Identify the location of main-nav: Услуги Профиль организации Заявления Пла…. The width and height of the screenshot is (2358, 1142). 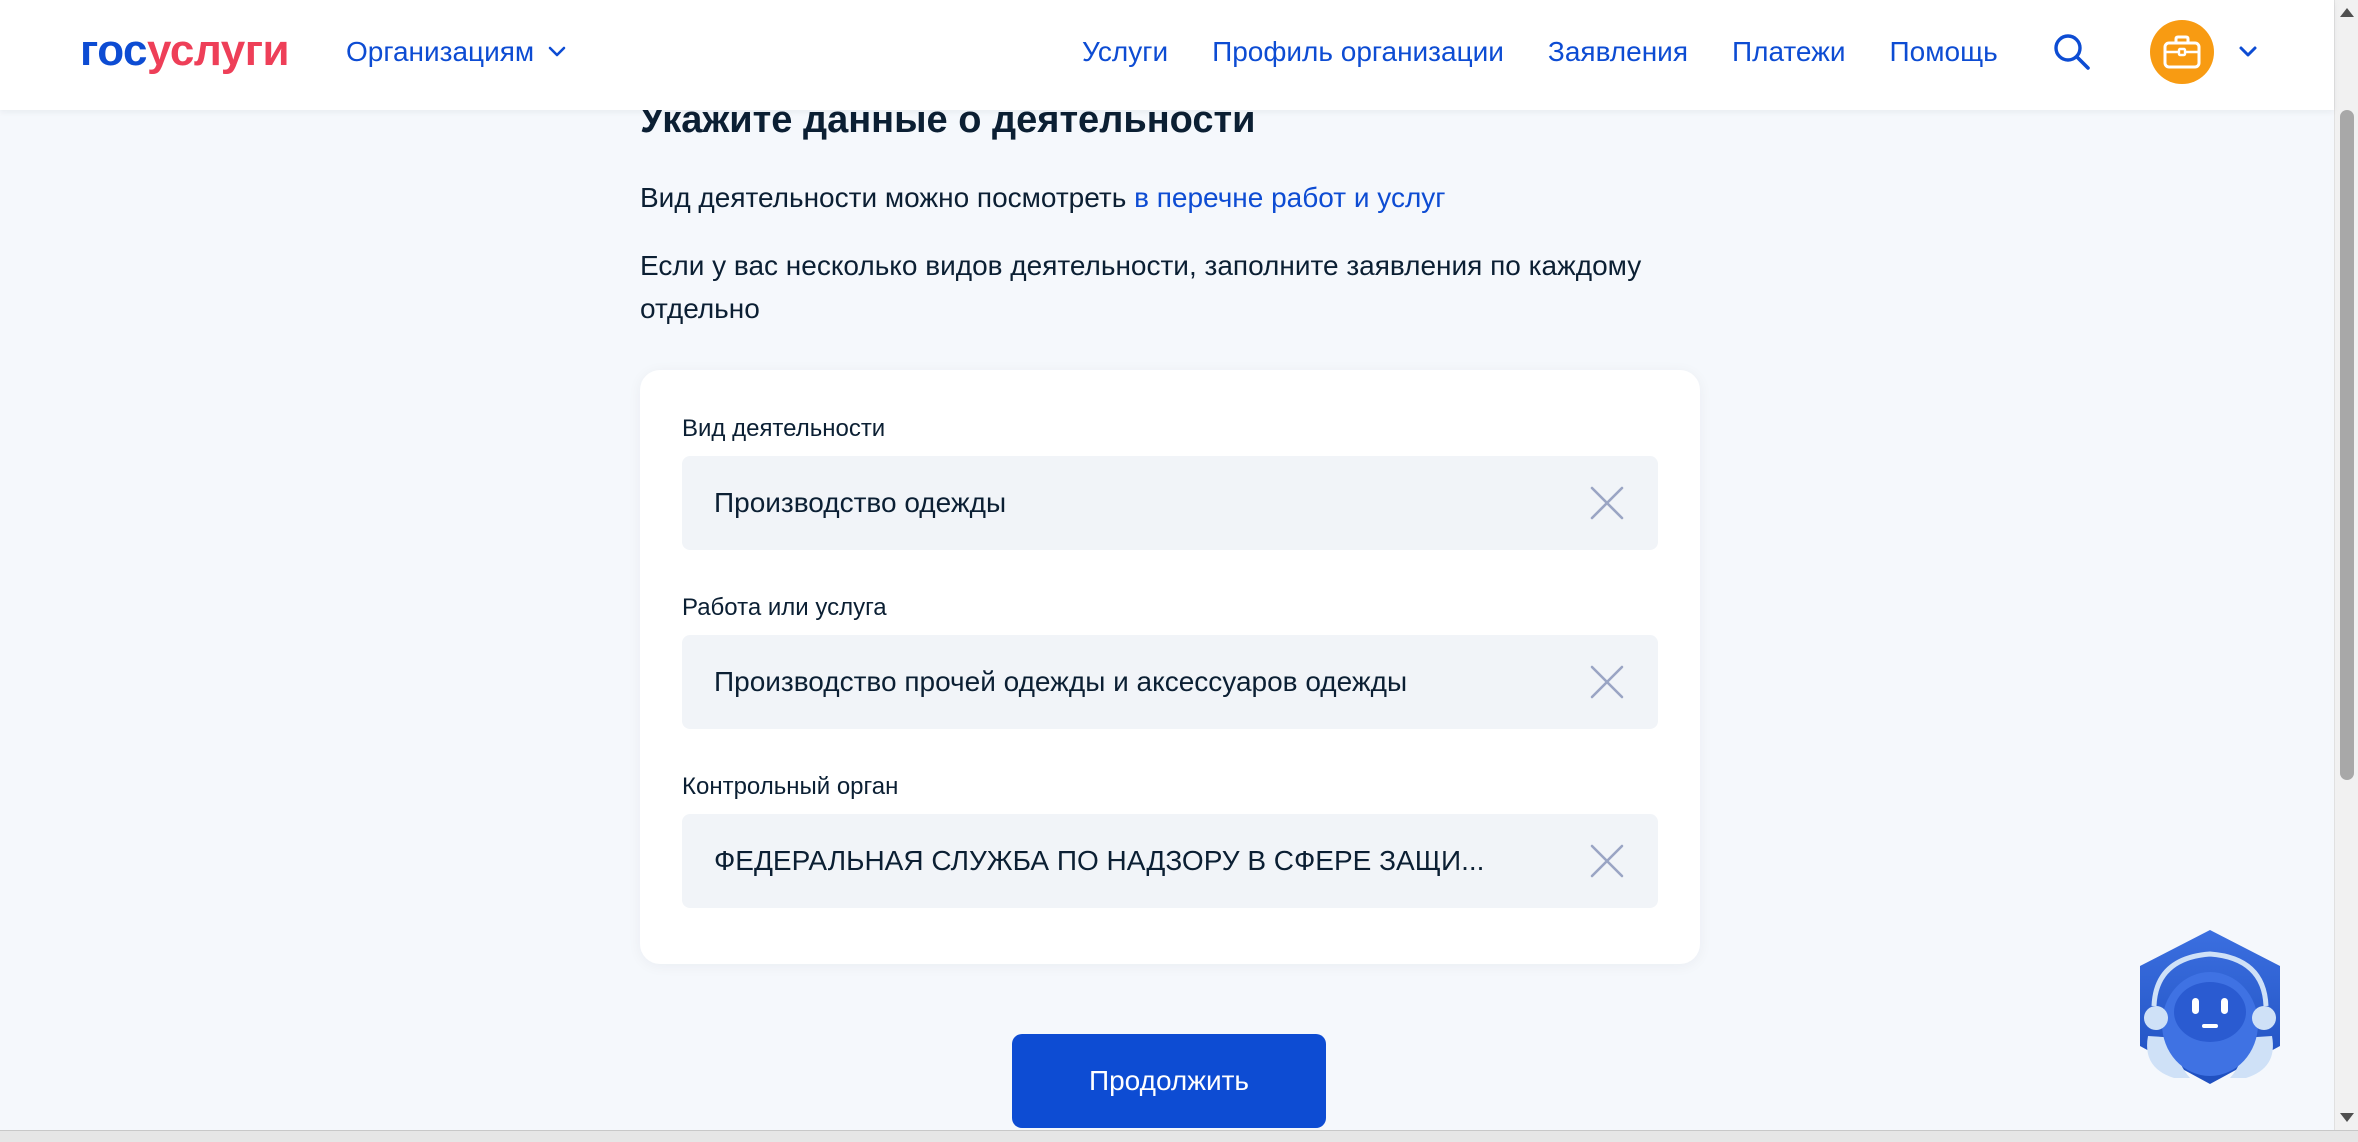
(1562, 52).